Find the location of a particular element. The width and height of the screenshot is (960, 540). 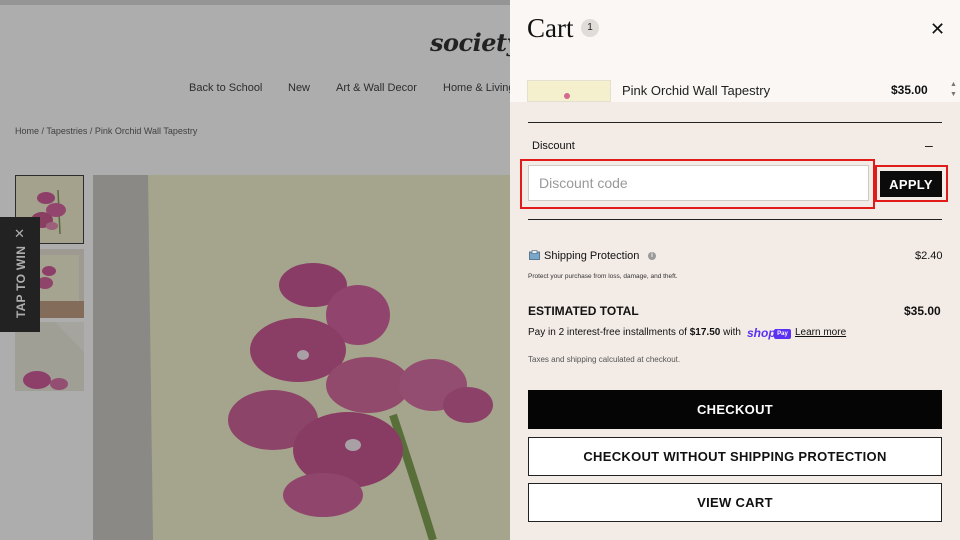

cart-count-badge: 1 is located at coordinates (590, 28).